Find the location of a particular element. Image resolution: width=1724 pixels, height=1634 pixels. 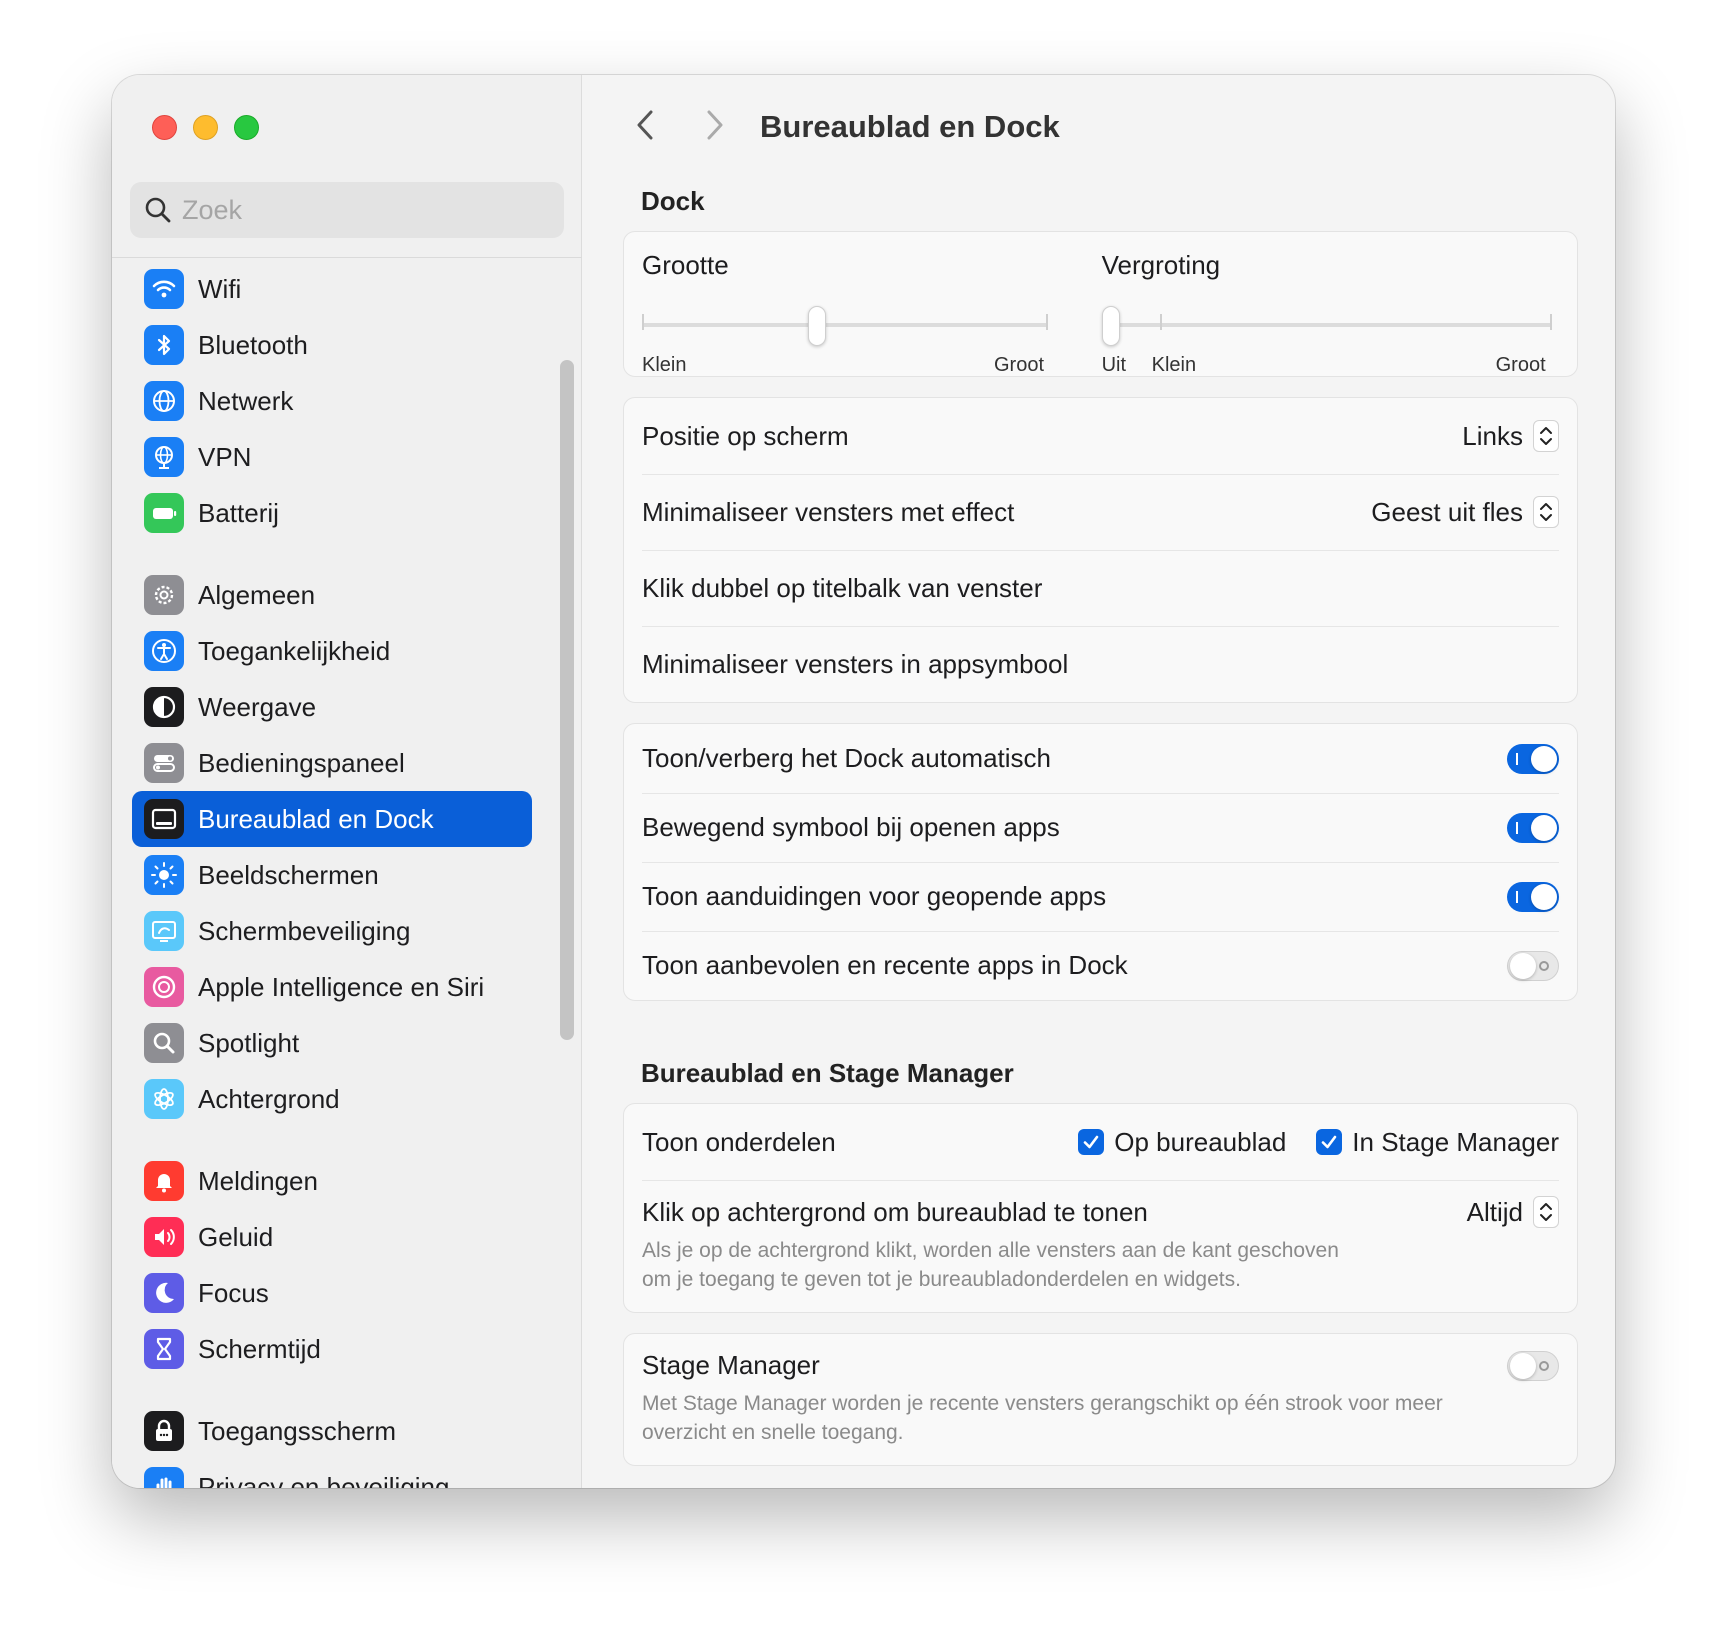

magnification-slider-label: Vergroting is located at coordinates (1161, 265).